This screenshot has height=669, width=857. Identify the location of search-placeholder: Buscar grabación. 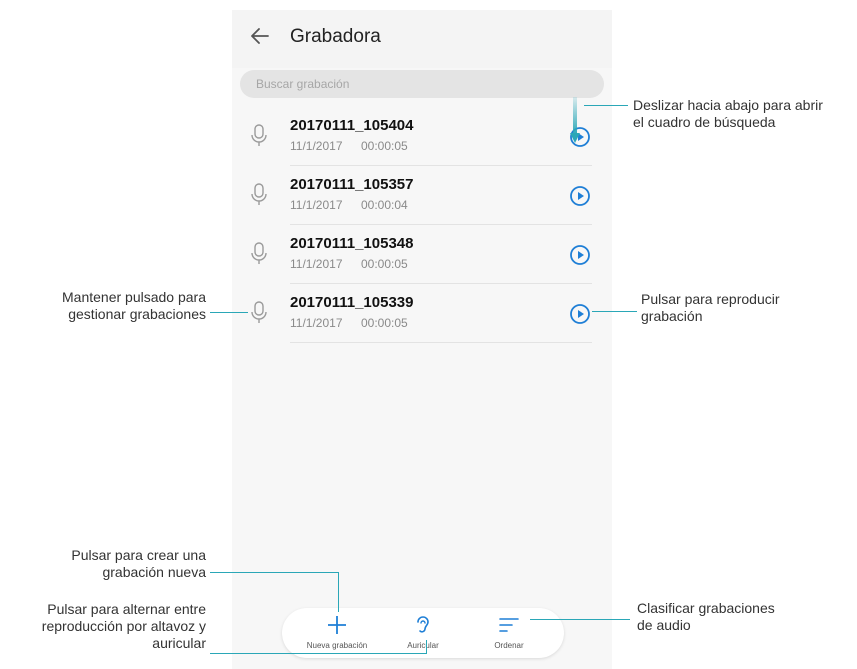
(303, 84).